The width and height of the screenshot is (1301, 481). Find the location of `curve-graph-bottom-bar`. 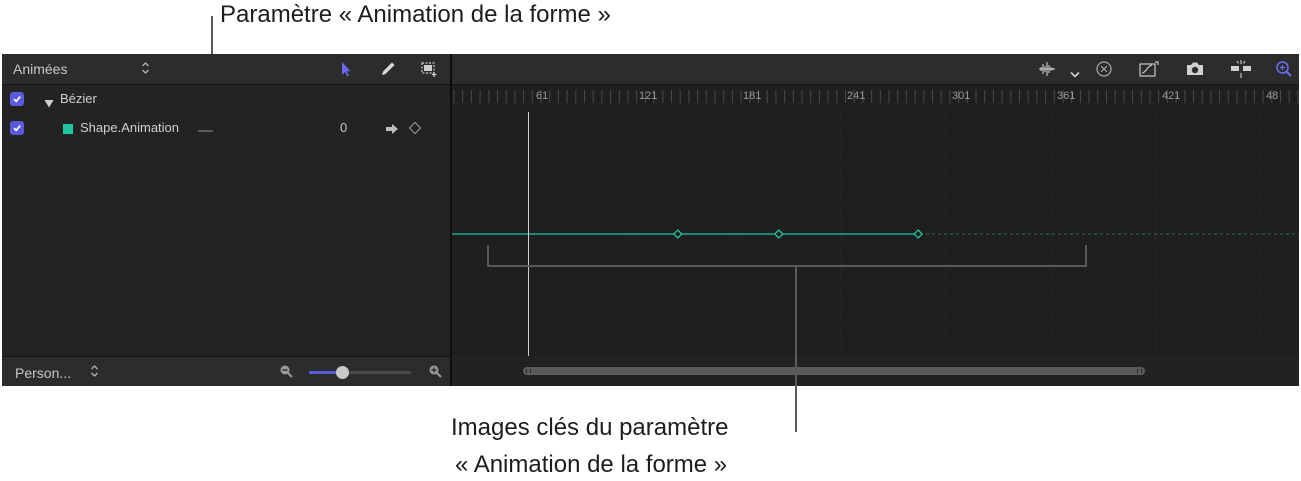

curve-graph-bottom-bar is located at coordinates (875, 371).